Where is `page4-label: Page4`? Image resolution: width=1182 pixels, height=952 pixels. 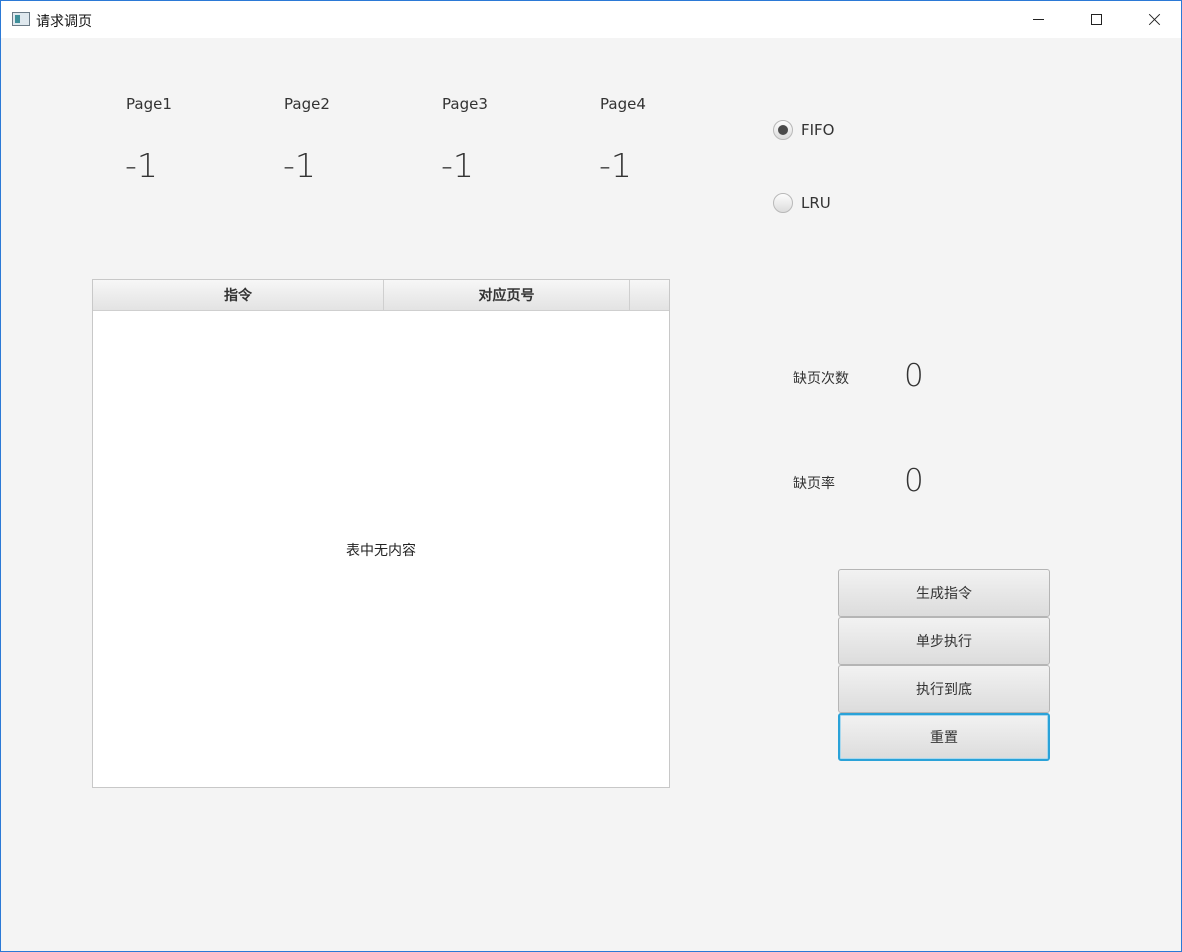
page4-label: Page4 is located at coordinates (623, 104).